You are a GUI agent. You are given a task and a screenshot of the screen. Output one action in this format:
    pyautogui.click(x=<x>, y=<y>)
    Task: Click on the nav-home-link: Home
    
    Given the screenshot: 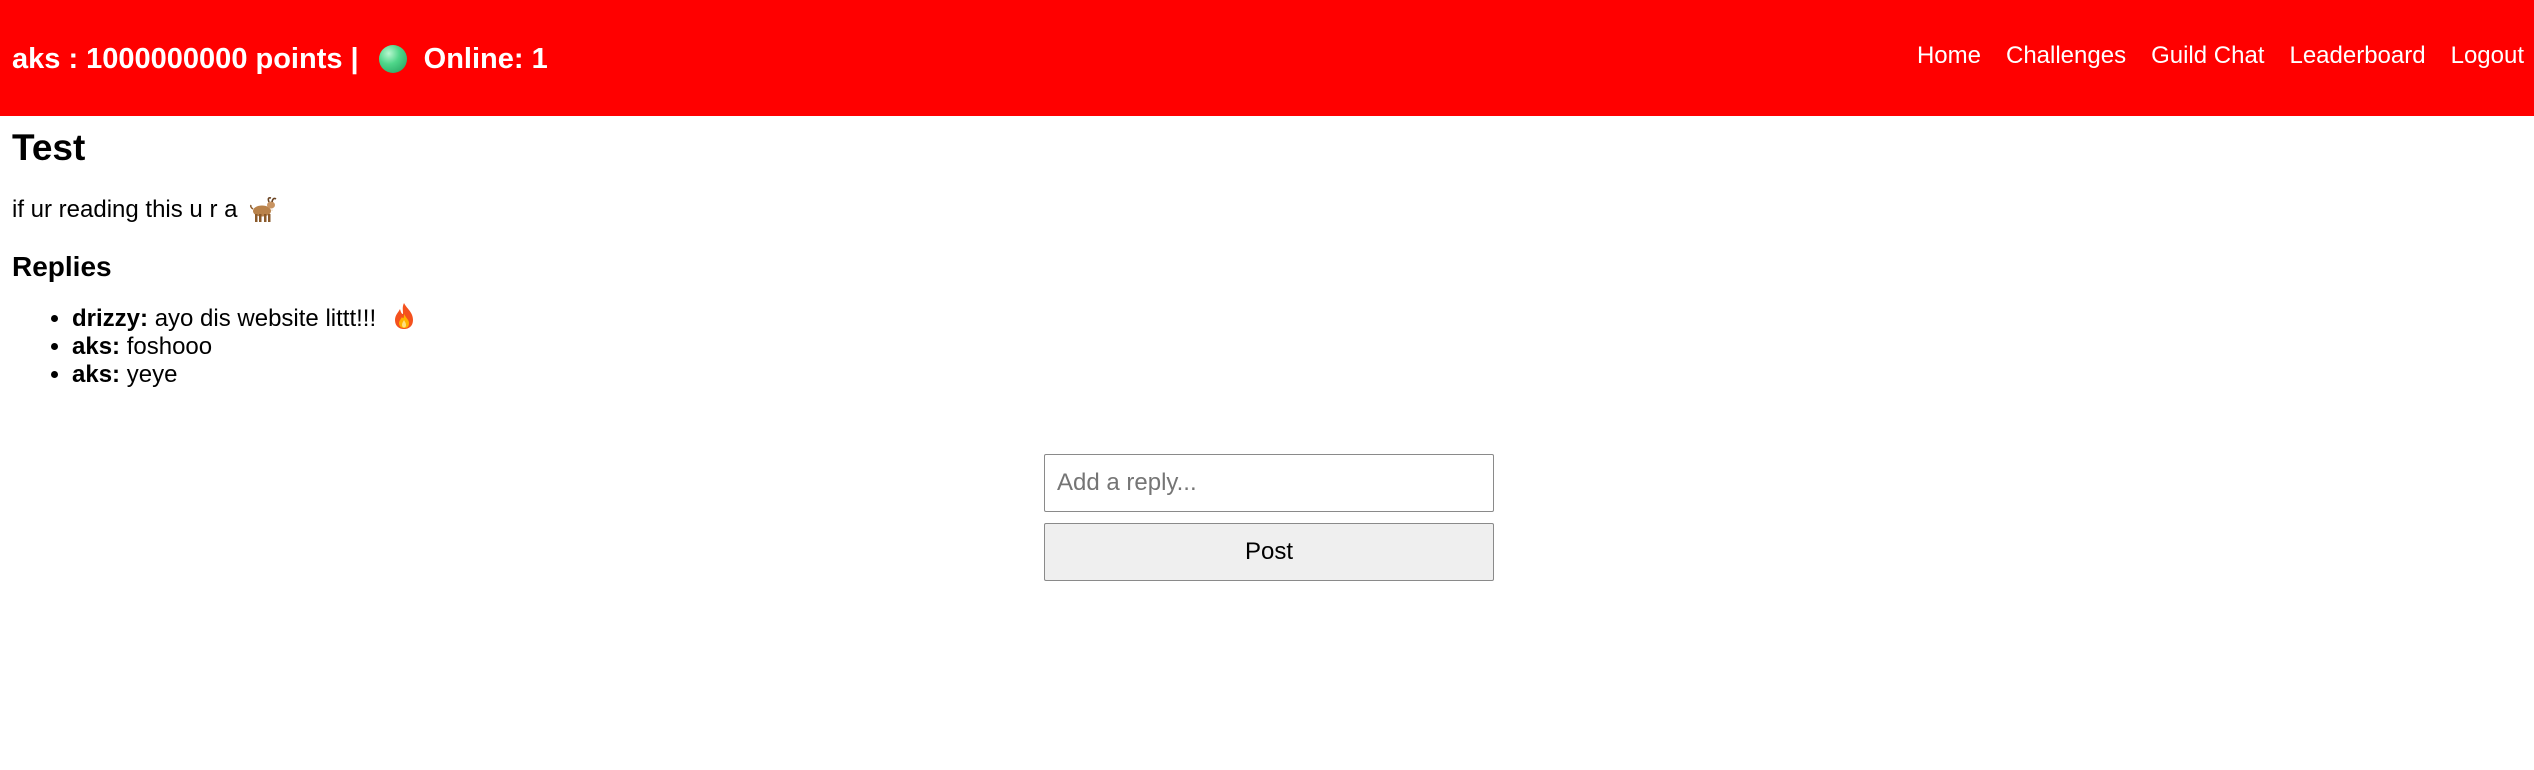 What is the action you would take?
    pyautogui.click(x=1949, y=56)
    